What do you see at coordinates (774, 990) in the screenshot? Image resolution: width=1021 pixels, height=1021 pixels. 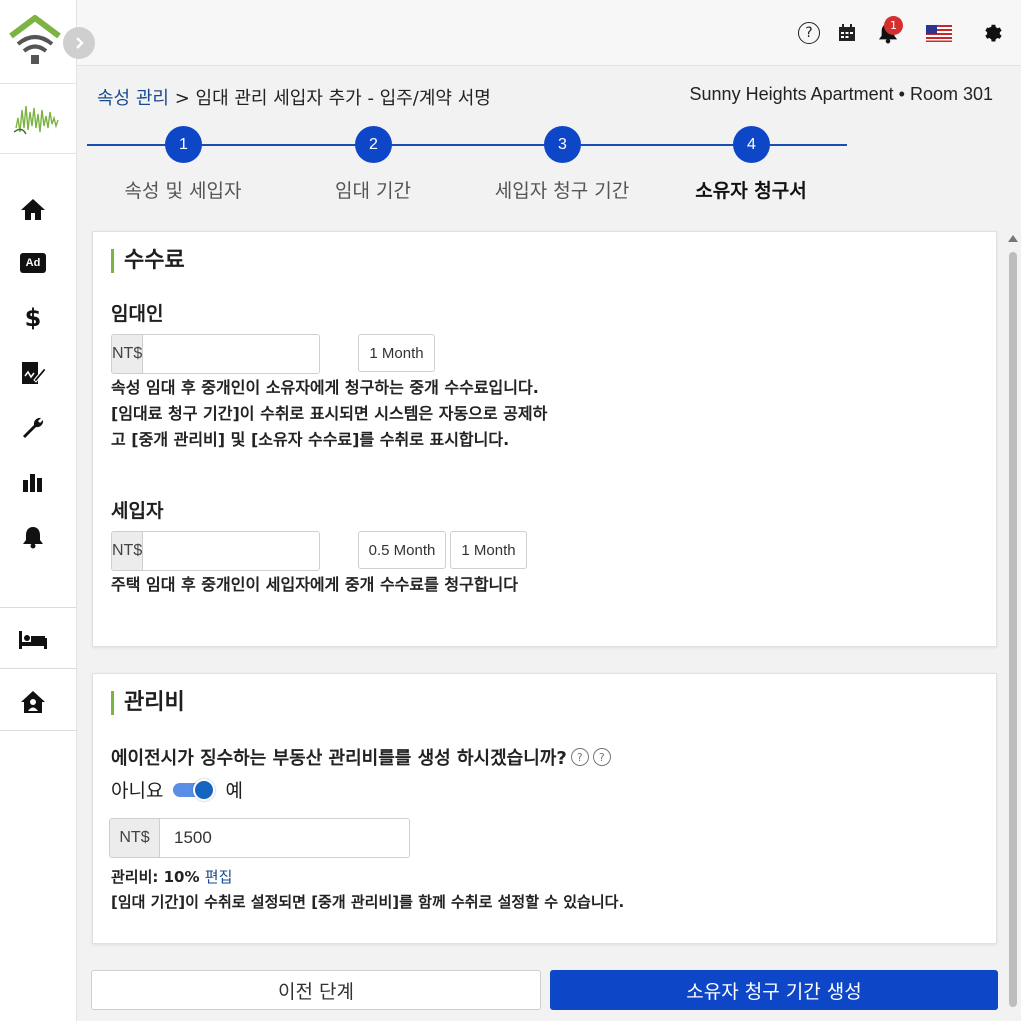 I see `create-owner-billing-button: 소유자 청구 기간 생성` at bounding box center [774, 990].